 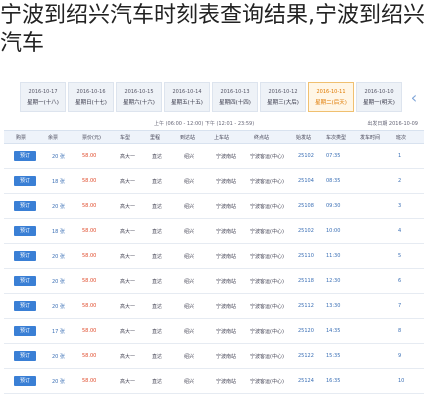 I want to click on cell-code: 25108, so click(x=306, y=206).